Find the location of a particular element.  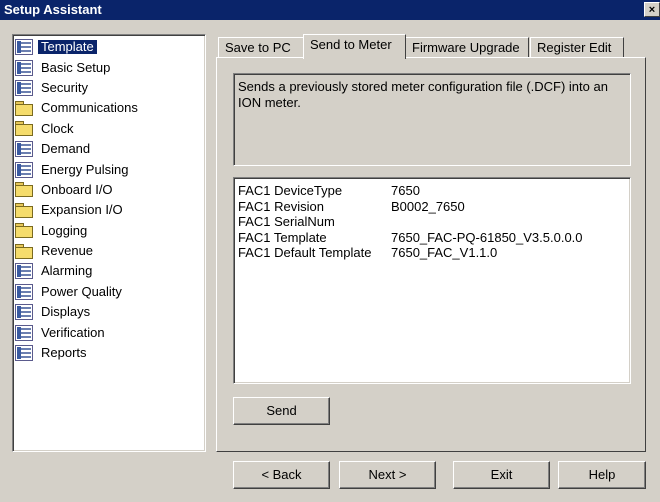

info-row: FAC1 Revision B0002_7650 is located at coordinates (432, 207).